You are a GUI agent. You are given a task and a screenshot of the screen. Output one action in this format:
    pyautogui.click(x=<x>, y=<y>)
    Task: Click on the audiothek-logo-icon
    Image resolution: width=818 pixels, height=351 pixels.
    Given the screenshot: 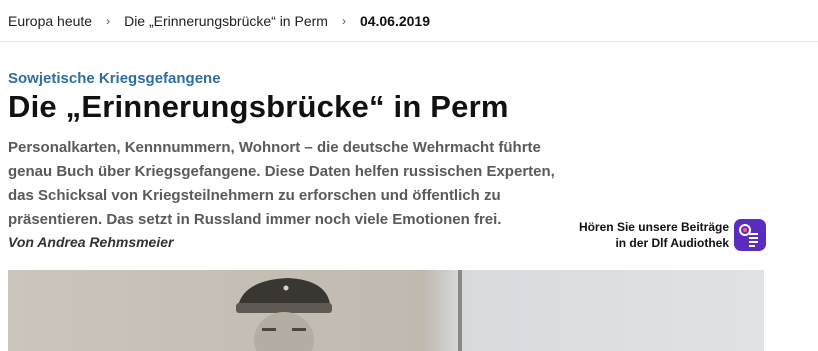 What is the action you would take?
    pyautogui.click(x=748, y=235)
    